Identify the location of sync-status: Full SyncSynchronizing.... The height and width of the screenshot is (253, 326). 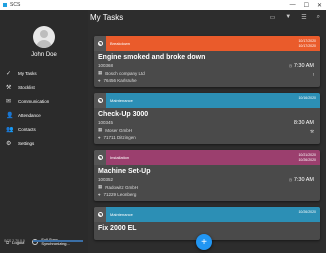
(51, 242).